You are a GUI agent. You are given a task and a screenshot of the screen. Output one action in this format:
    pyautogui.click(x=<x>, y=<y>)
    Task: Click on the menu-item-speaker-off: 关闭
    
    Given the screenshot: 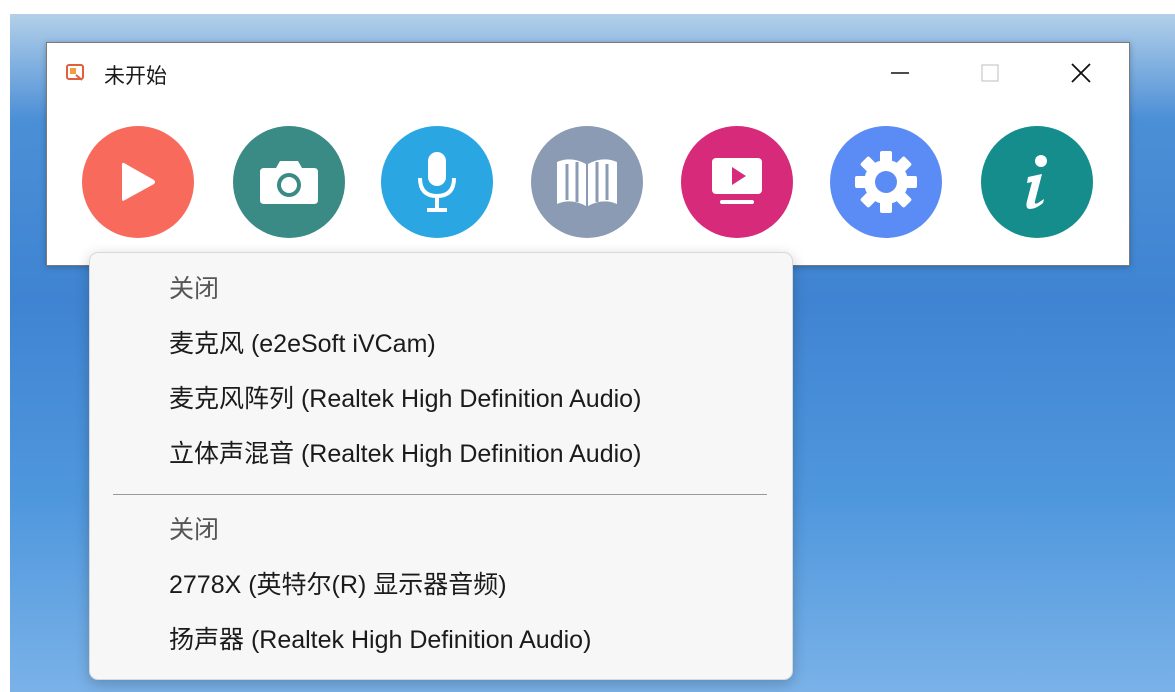 What is the action you would take?
    pyautogui.click(x=194, y=530)
    